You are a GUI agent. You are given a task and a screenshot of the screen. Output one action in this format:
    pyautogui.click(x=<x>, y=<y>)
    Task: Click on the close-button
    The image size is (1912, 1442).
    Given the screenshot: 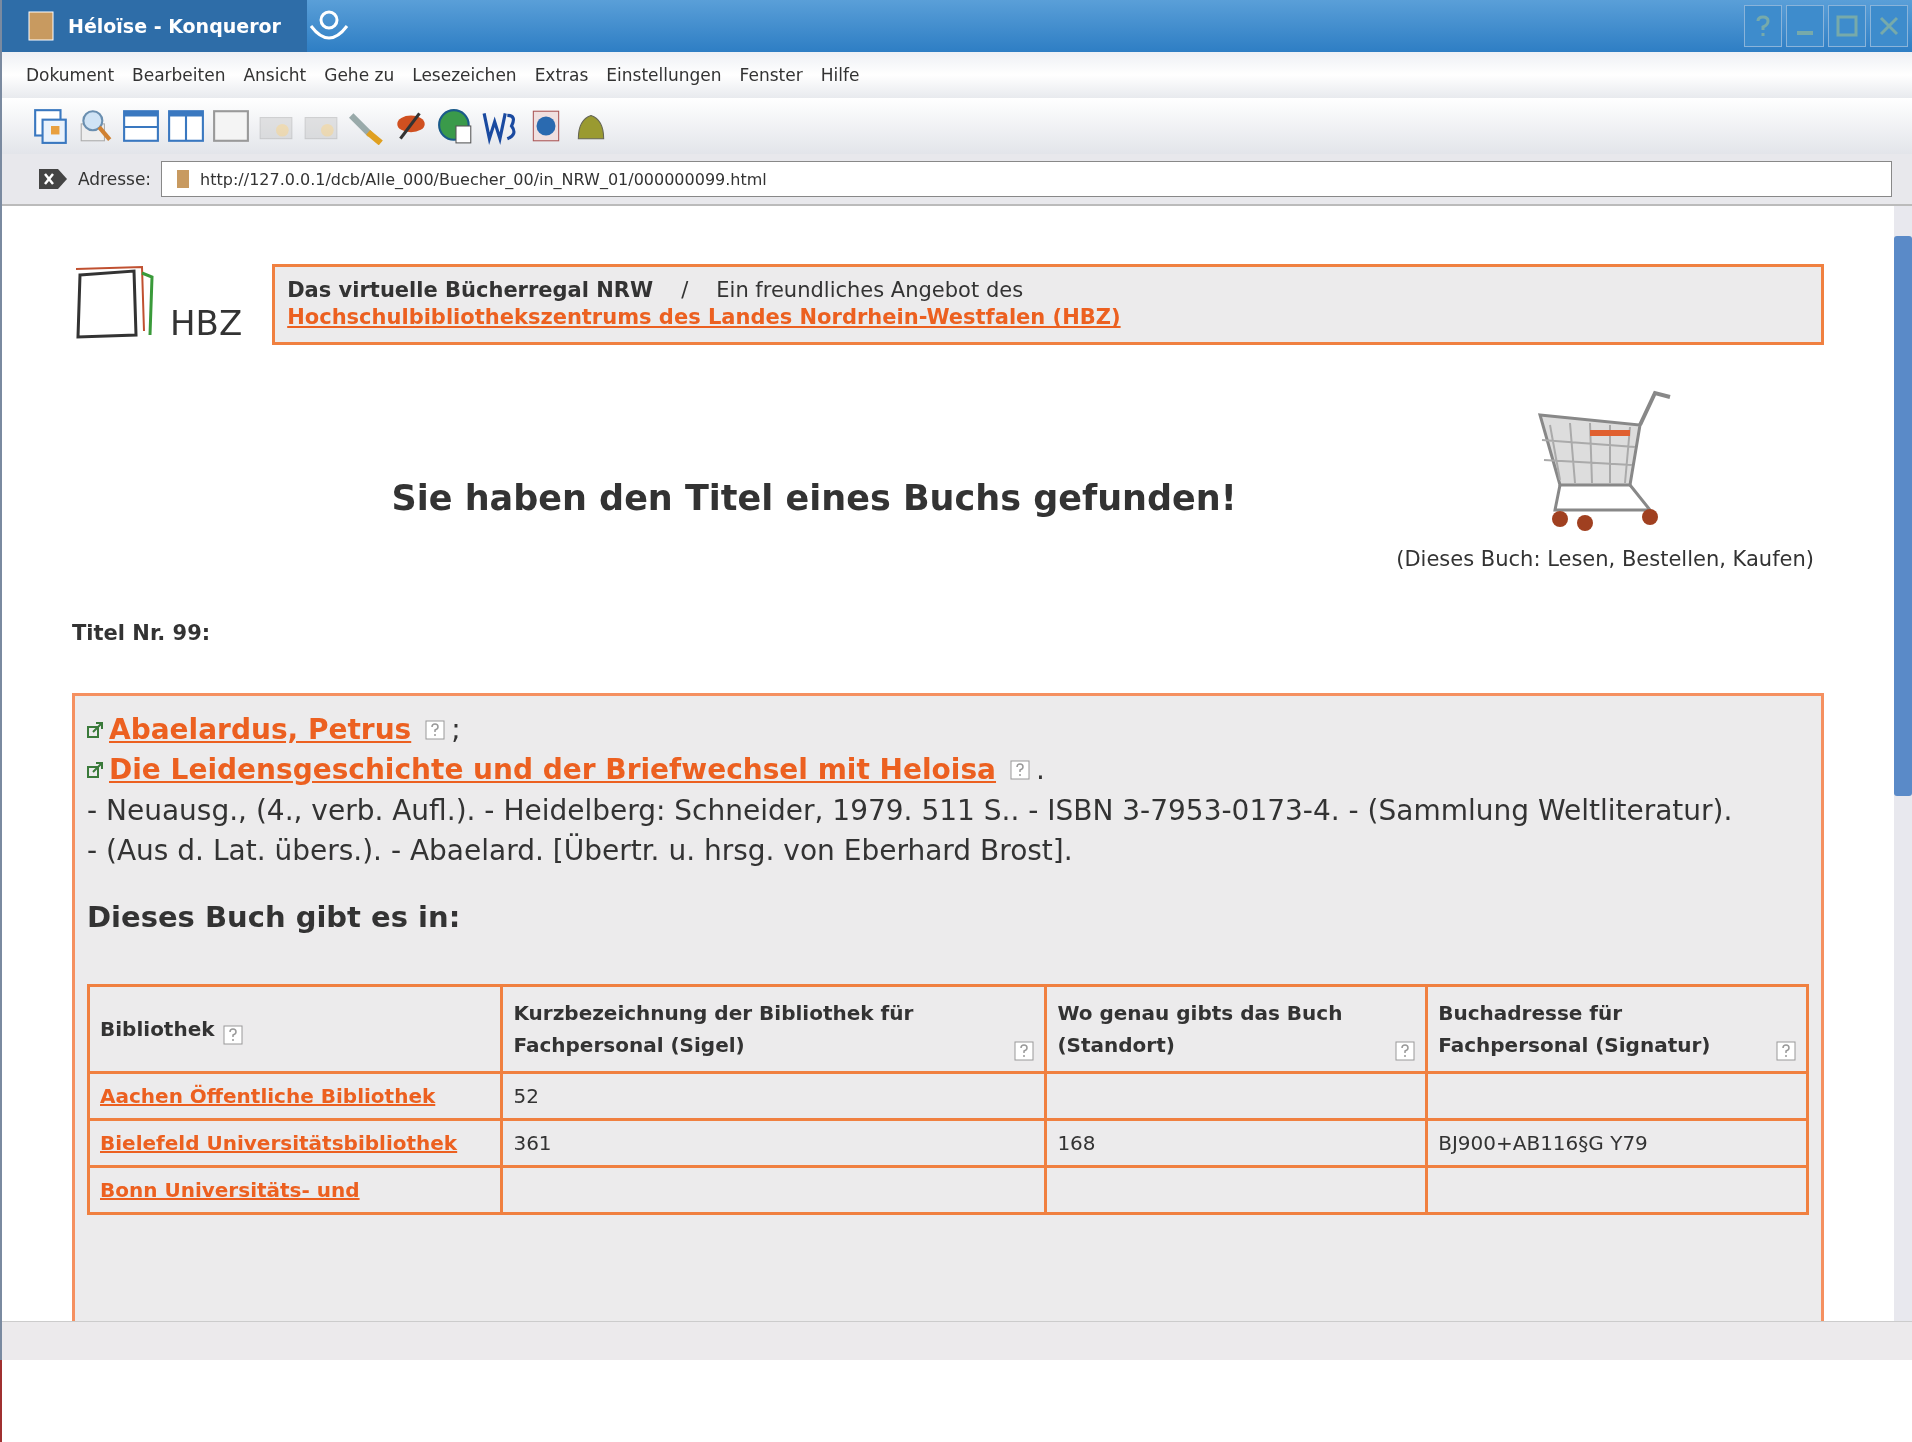 What is the action you would take?
    pyautogui.click(x=1889, y=26)
    